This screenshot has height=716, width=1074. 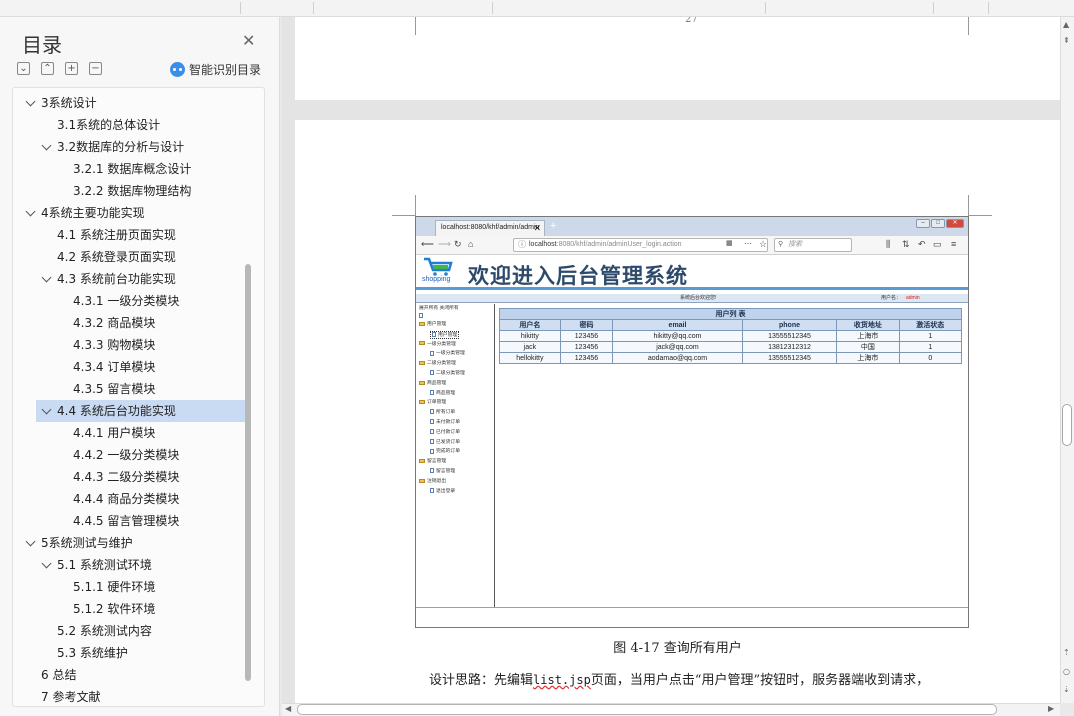 I want to click on toc-item: 4.3.4 订单模块, so click(x=133, y=367).